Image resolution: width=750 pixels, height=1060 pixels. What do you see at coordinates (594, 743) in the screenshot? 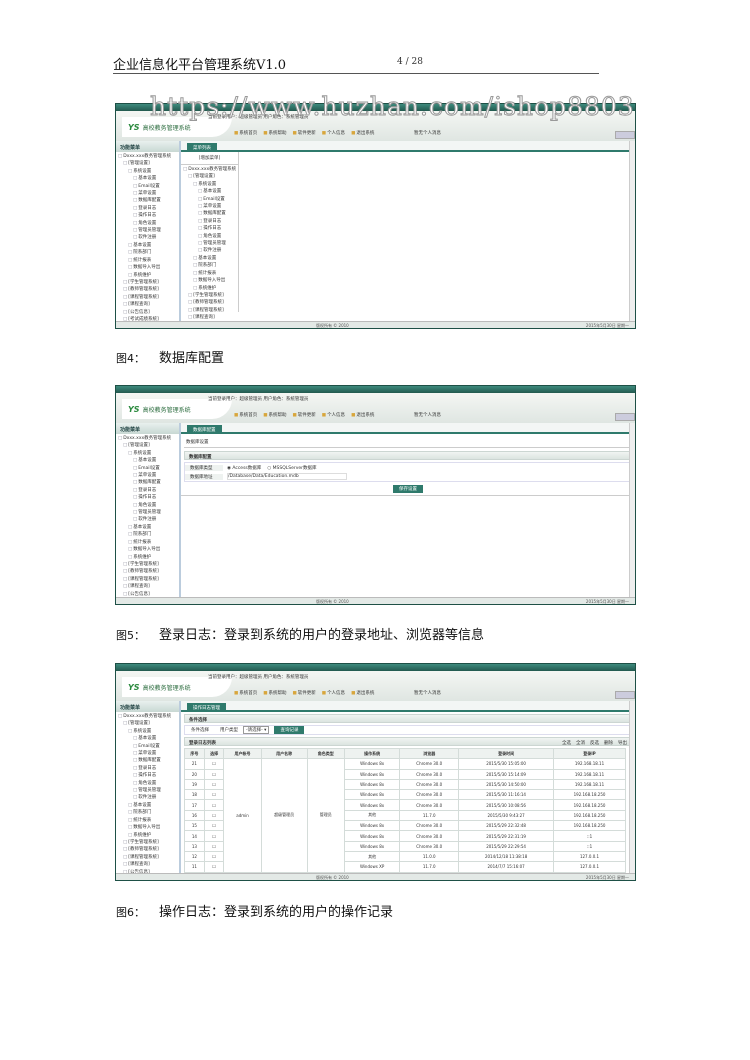
I see `action-button: 反选` at bounding box center [594, 743].